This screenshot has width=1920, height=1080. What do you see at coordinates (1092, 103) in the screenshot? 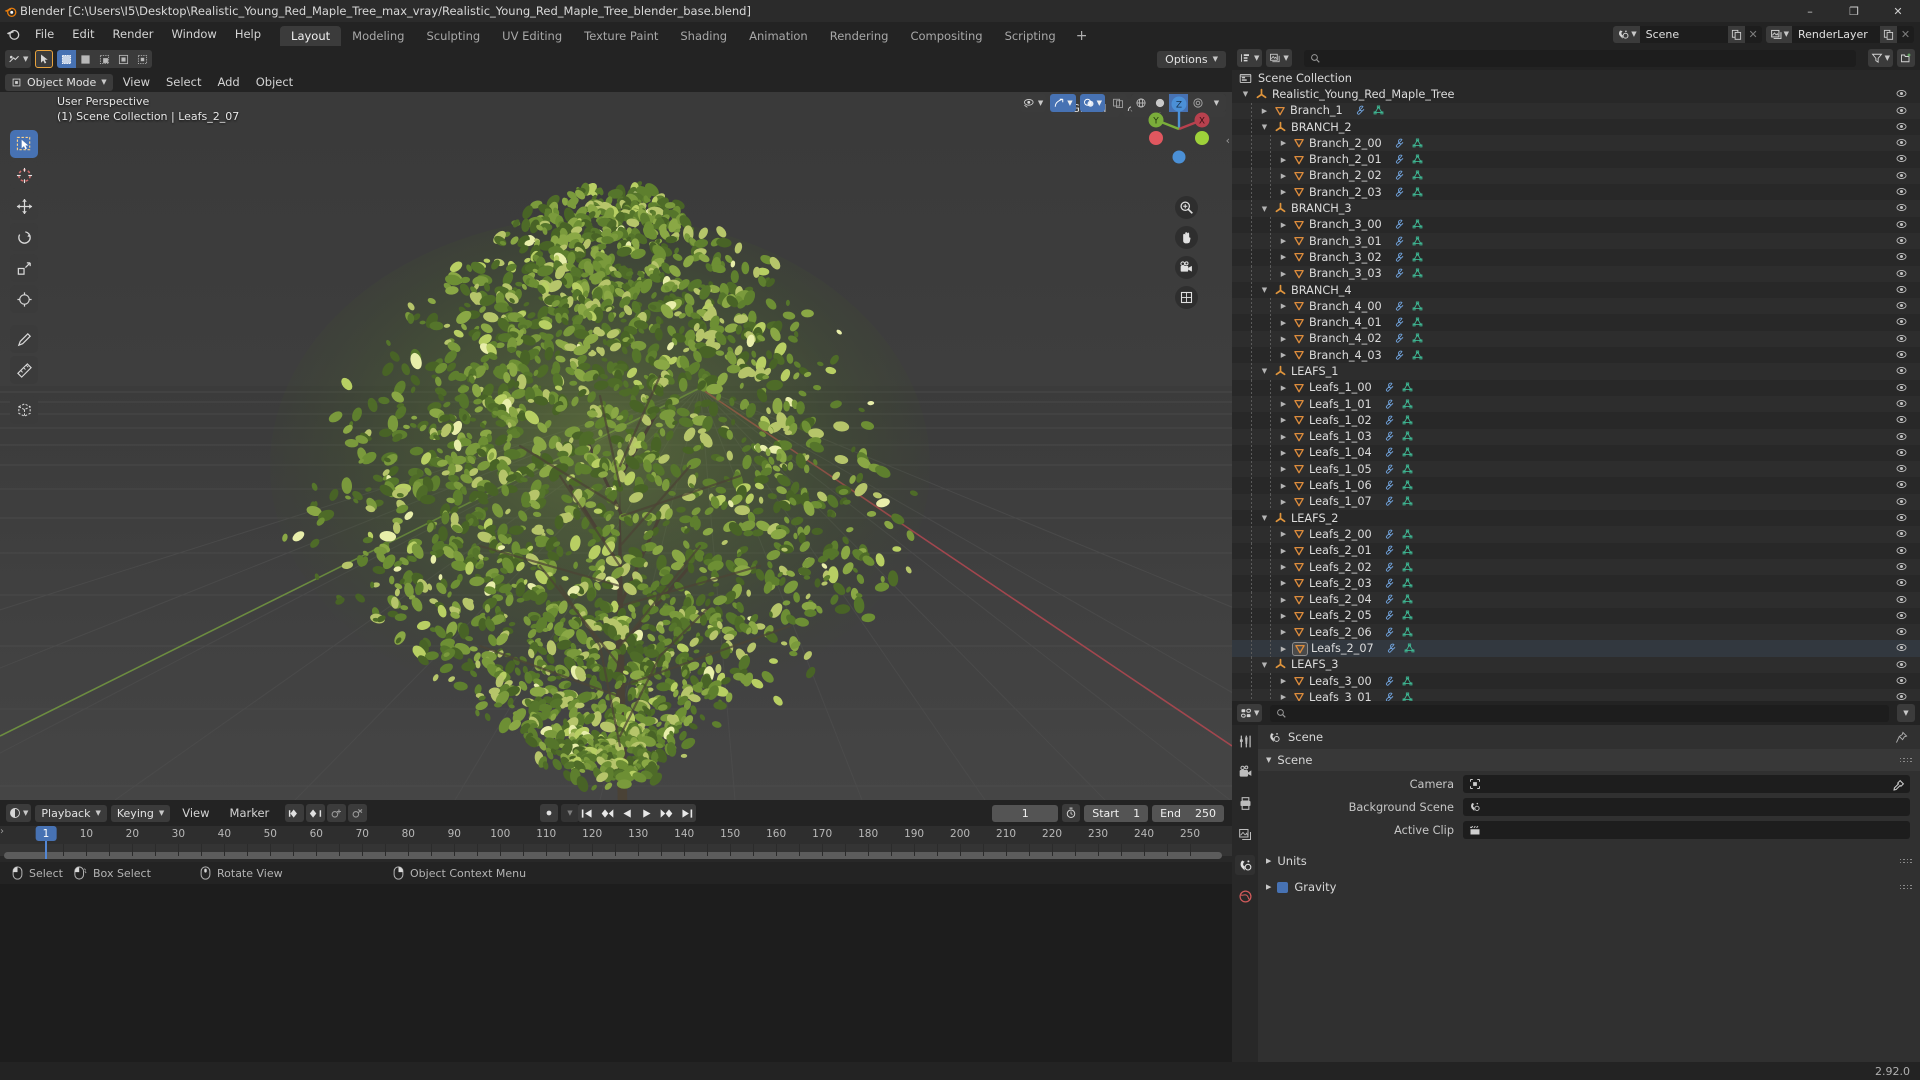
I see `overlays-toggle: ▼` at bounding box center [1092, 103].